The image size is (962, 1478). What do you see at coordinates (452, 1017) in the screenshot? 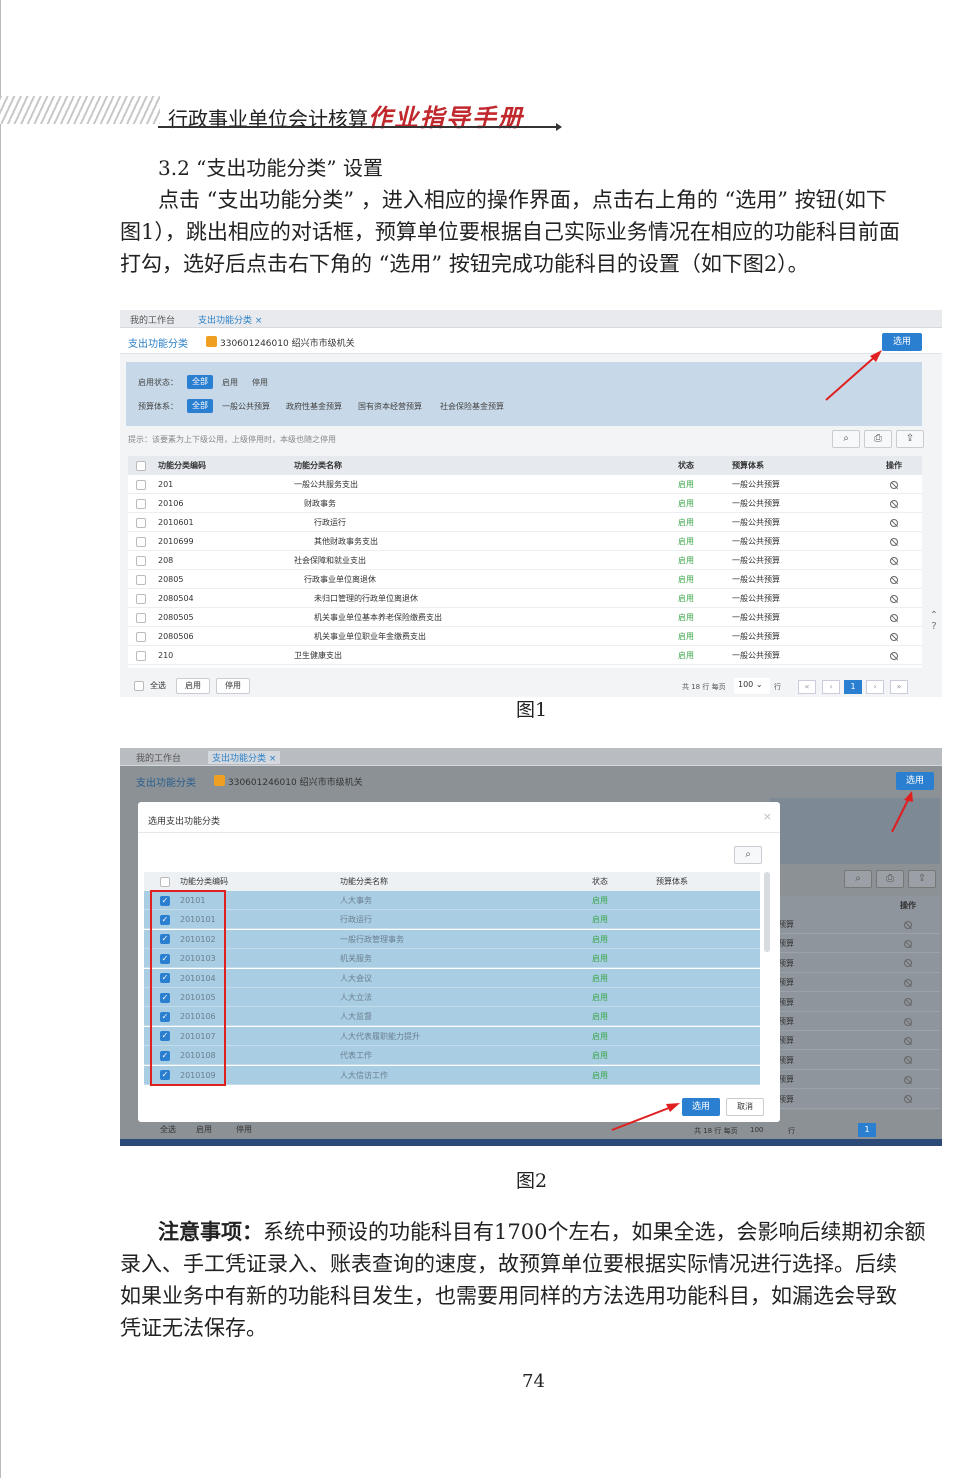
I see `selected-row: ✓ 2010106 人大监督 启用` at bounding box center [452, 1017].